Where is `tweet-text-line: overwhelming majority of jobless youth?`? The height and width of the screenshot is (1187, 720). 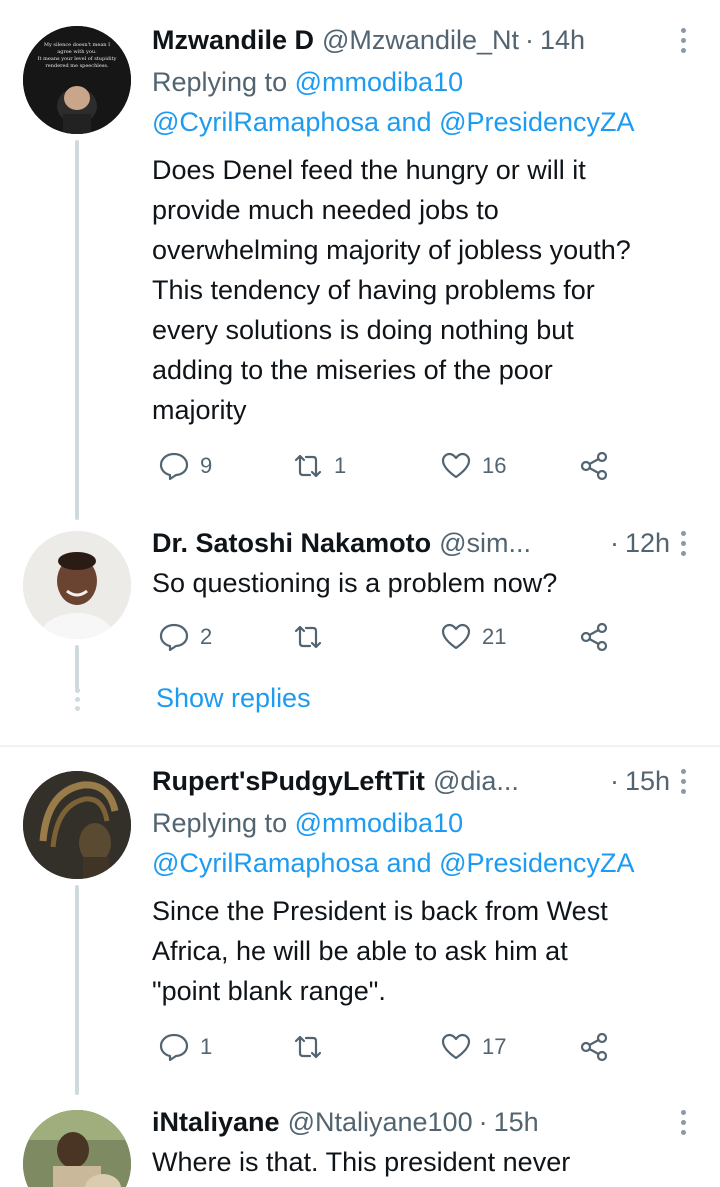
tweet-text-line: overwhelming majority of jobless youth? is located at coordinates (391, 250).